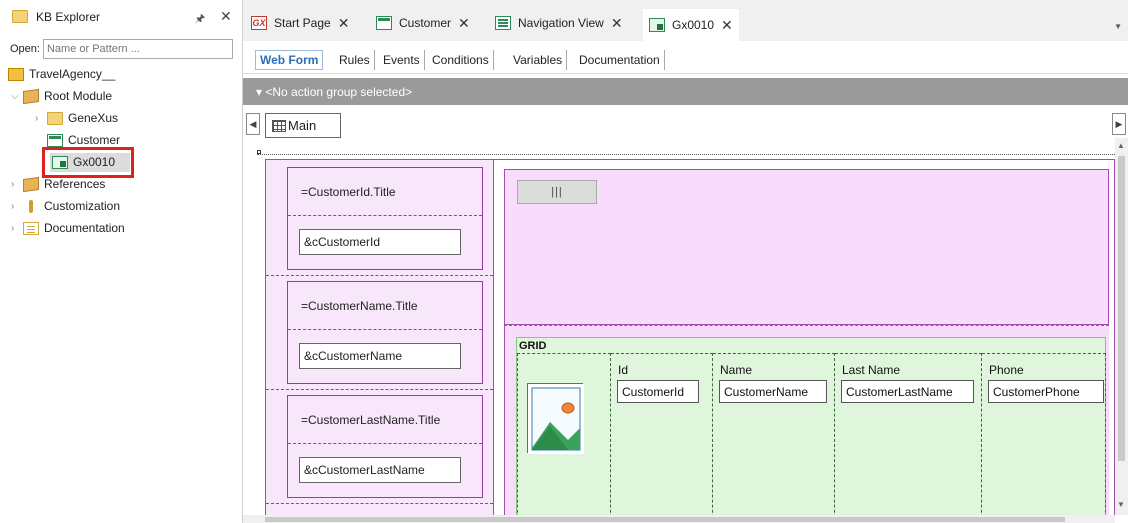 The image size is (1128, 523). Describe the element at coordinates (25, 49) in the screenshot. I see `open-label: Open:` at that location.